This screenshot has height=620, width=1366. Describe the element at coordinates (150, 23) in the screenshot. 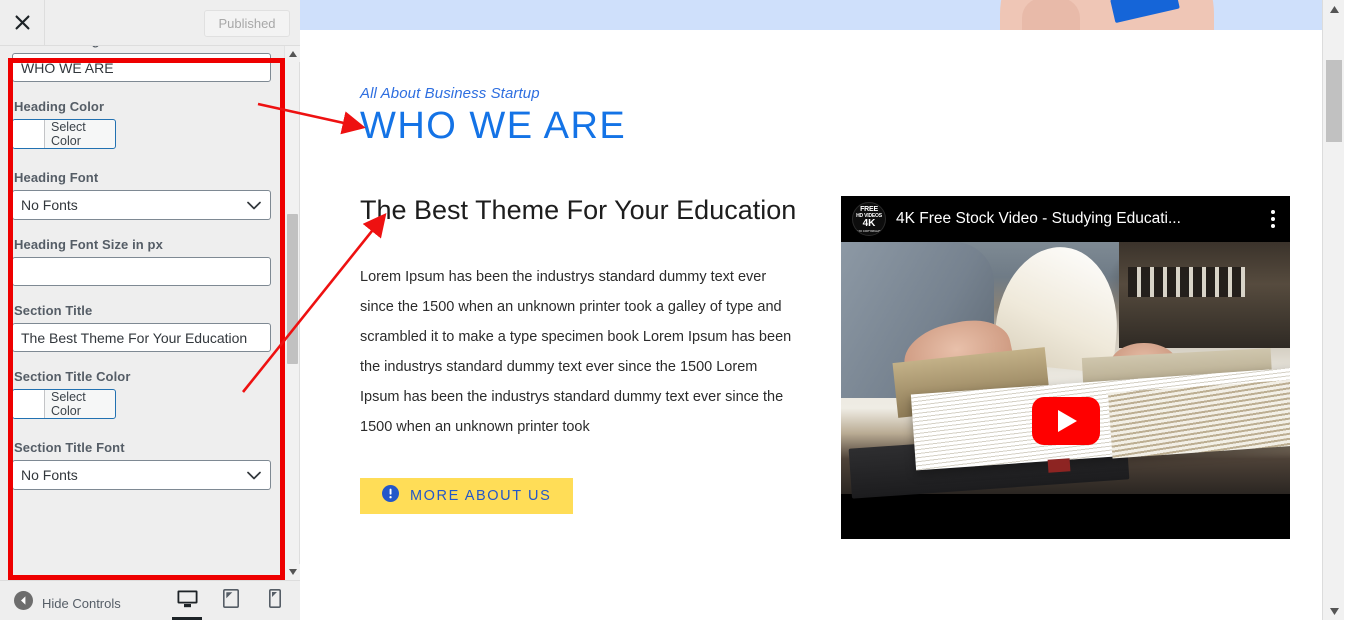

I see `customizer-header: Published` at that location.